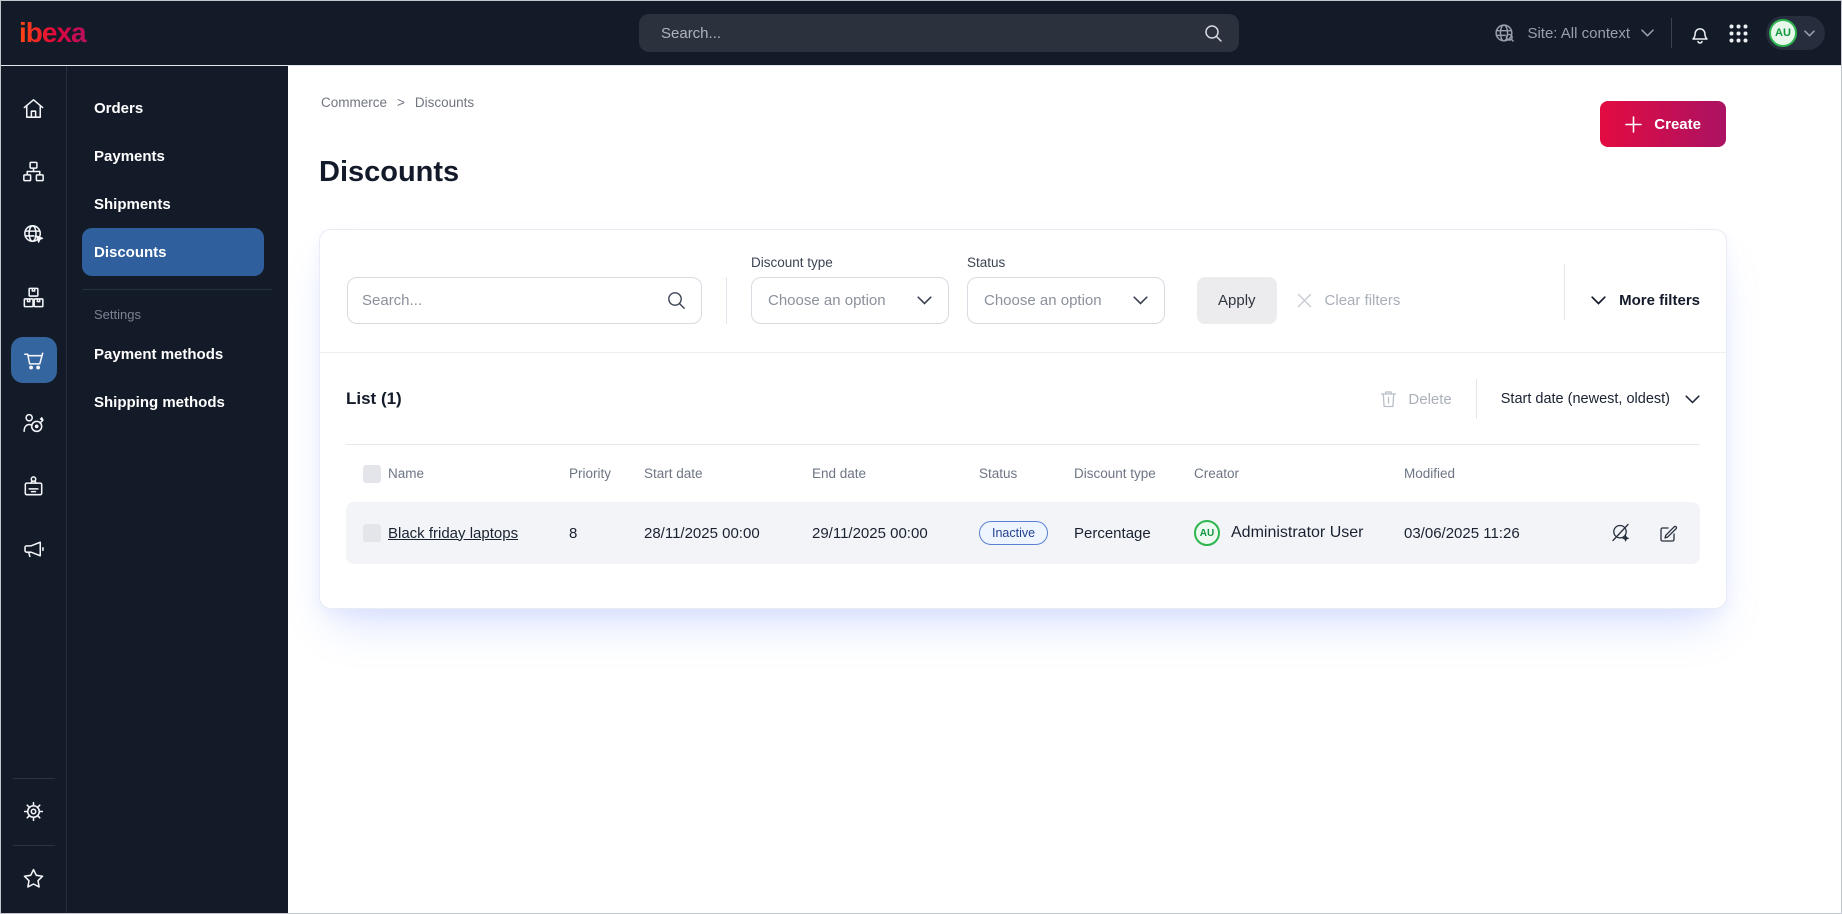 The image size is (1842, 914). I want to click on rail-content-button, so click(34, 171).